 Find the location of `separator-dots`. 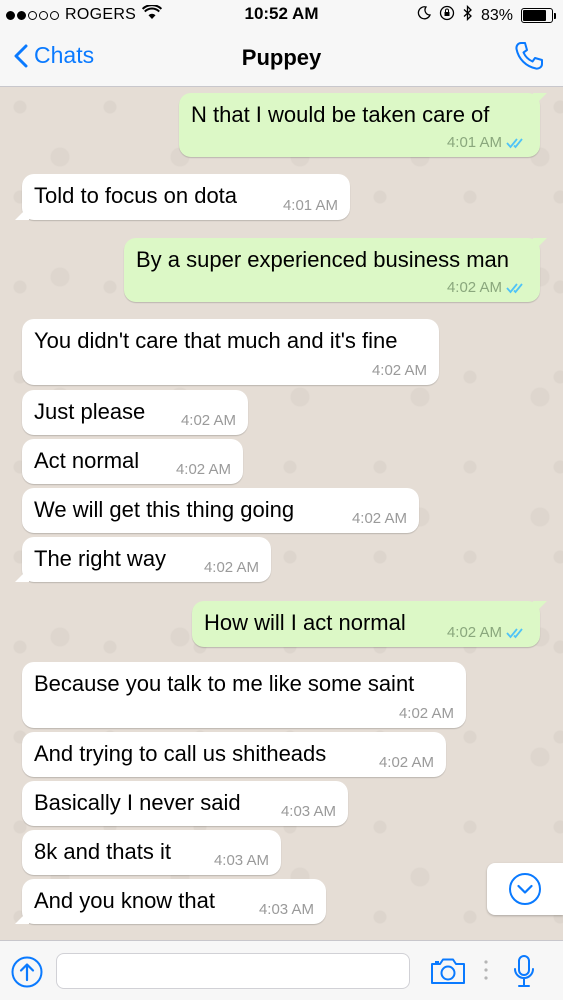

separator-dots is located at coordinates (486, 972).